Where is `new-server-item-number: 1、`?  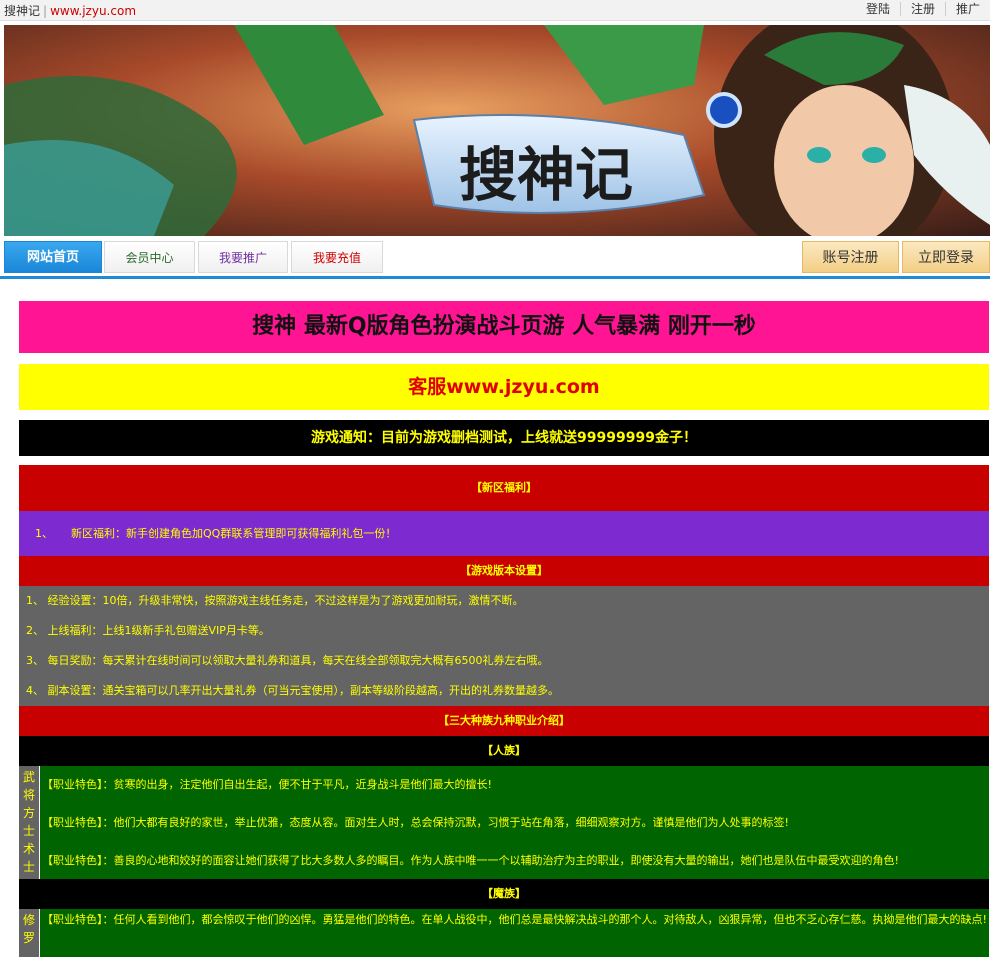
new-server-item-number: 1、 is located at coordinates (44, 533).